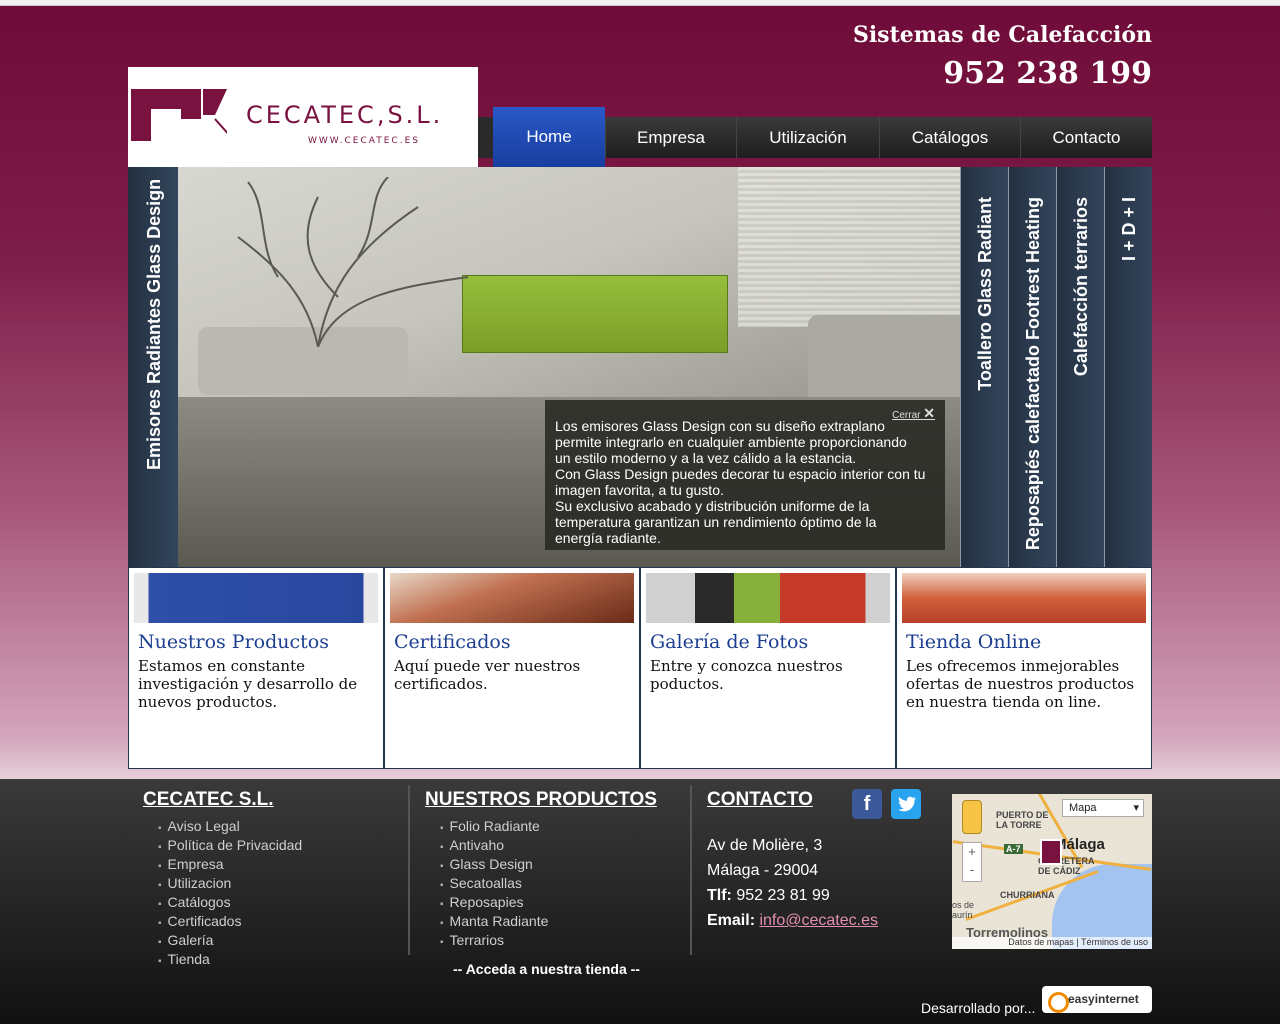  I want to click on footer-col-title: CECATEC S.L., so click(222, 800).